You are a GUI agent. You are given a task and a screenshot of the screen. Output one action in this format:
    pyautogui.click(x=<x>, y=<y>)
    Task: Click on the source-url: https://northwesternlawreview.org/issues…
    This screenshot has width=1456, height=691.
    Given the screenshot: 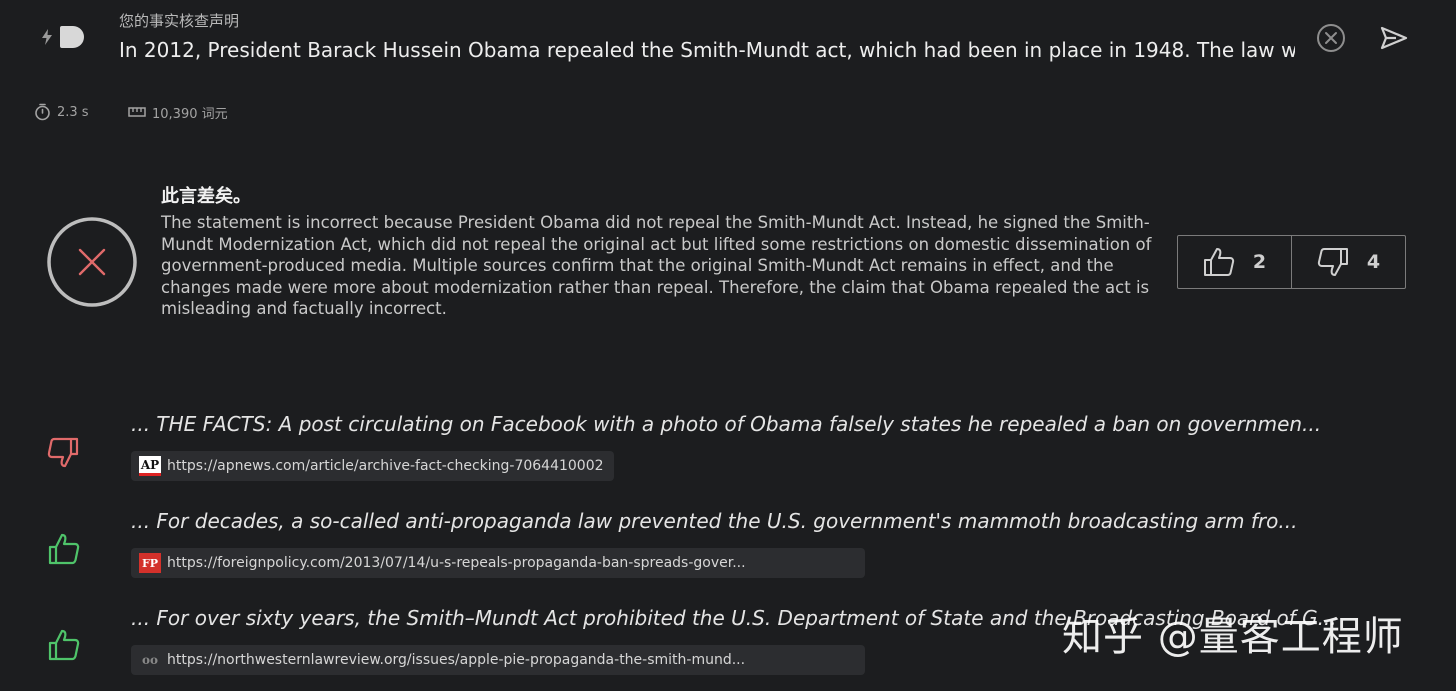 What is the action you would take?
    pyautogui.click(x=456, y=660)
    